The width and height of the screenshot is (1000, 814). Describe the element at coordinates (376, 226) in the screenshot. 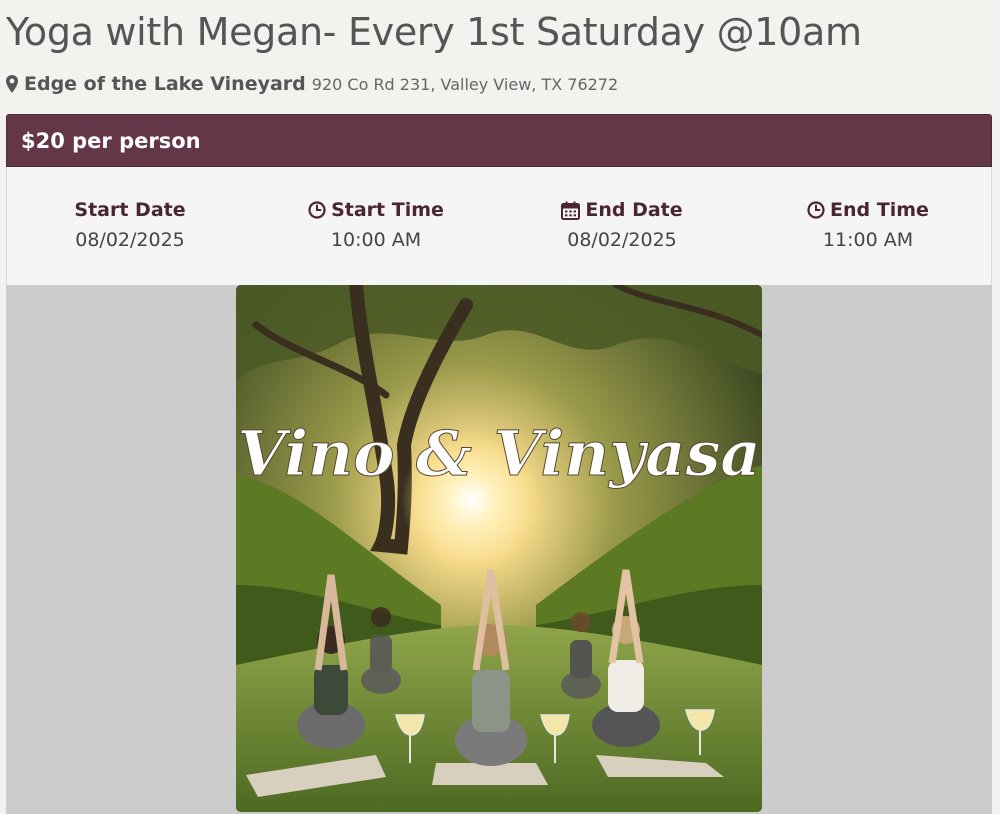

I see `start-time-block: Start Time 10:00 AM` at that location.